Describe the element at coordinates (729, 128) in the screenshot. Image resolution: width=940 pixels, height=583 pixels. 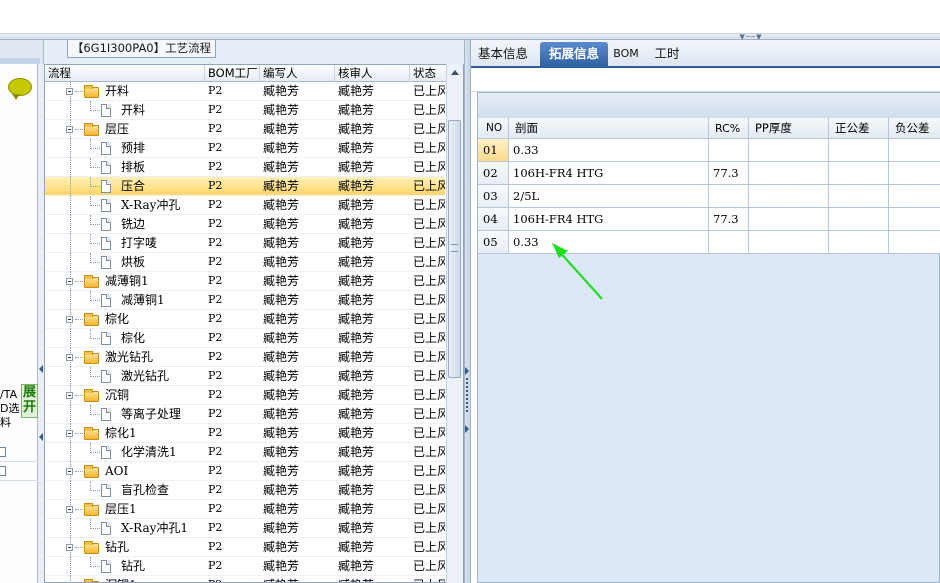
I see `column-header-rc: RC%` at that location.